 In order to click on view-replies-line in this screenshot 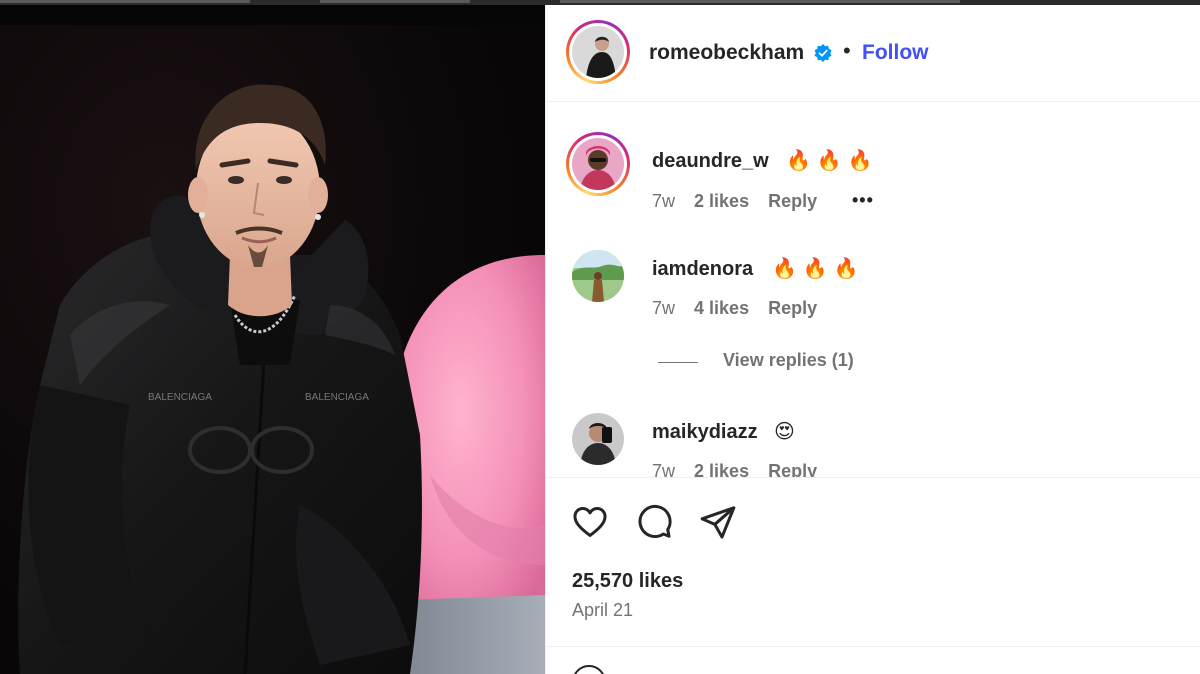, I will do `click(678, 362)`.